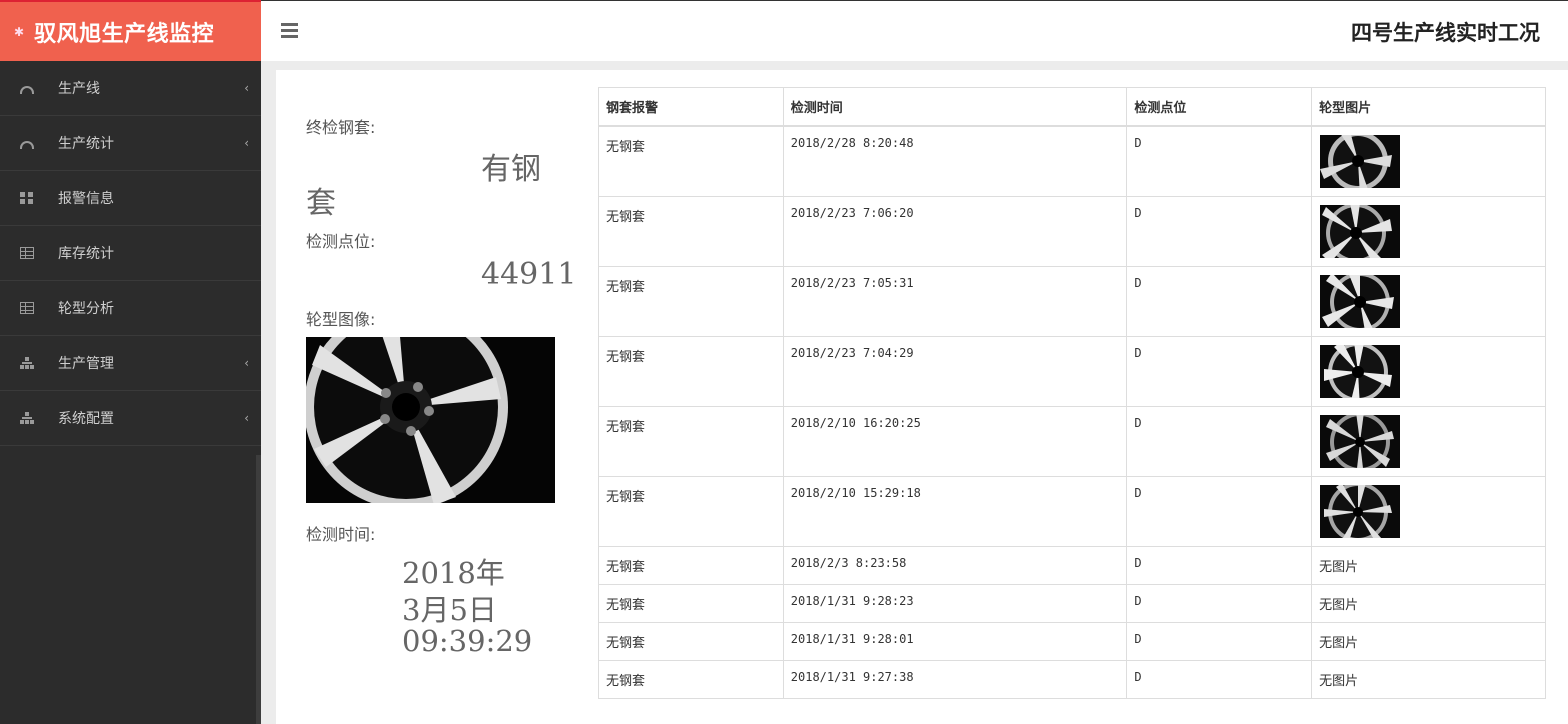  I want to click on table-row: 无钢套 2018/1/31 9:28:23 D 无图片, so click(1072, 603).